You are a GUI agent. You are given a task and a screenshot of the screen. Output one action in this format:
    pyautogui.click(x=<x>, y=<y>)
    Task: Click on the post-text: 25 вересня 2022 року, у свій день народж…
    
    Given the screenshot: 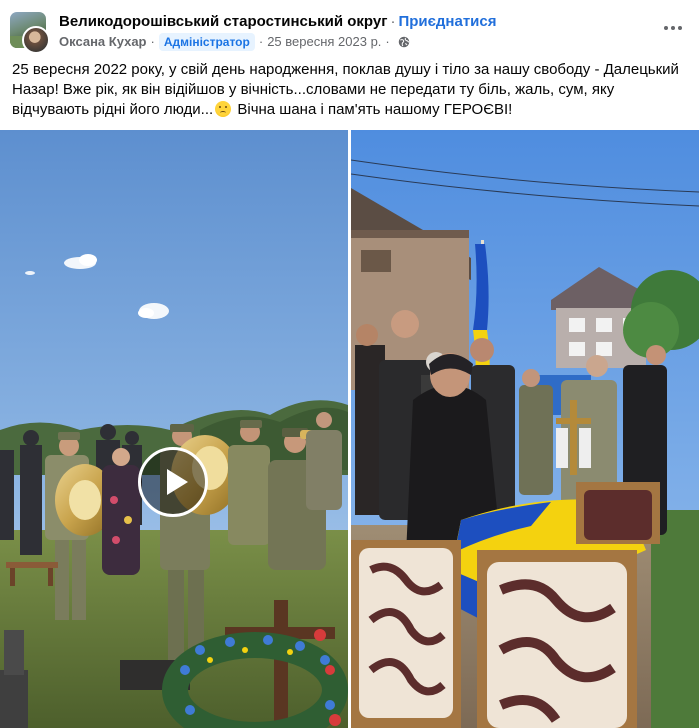 What is the action you would take?
    pyautogui.click(x=352, y=90)
    